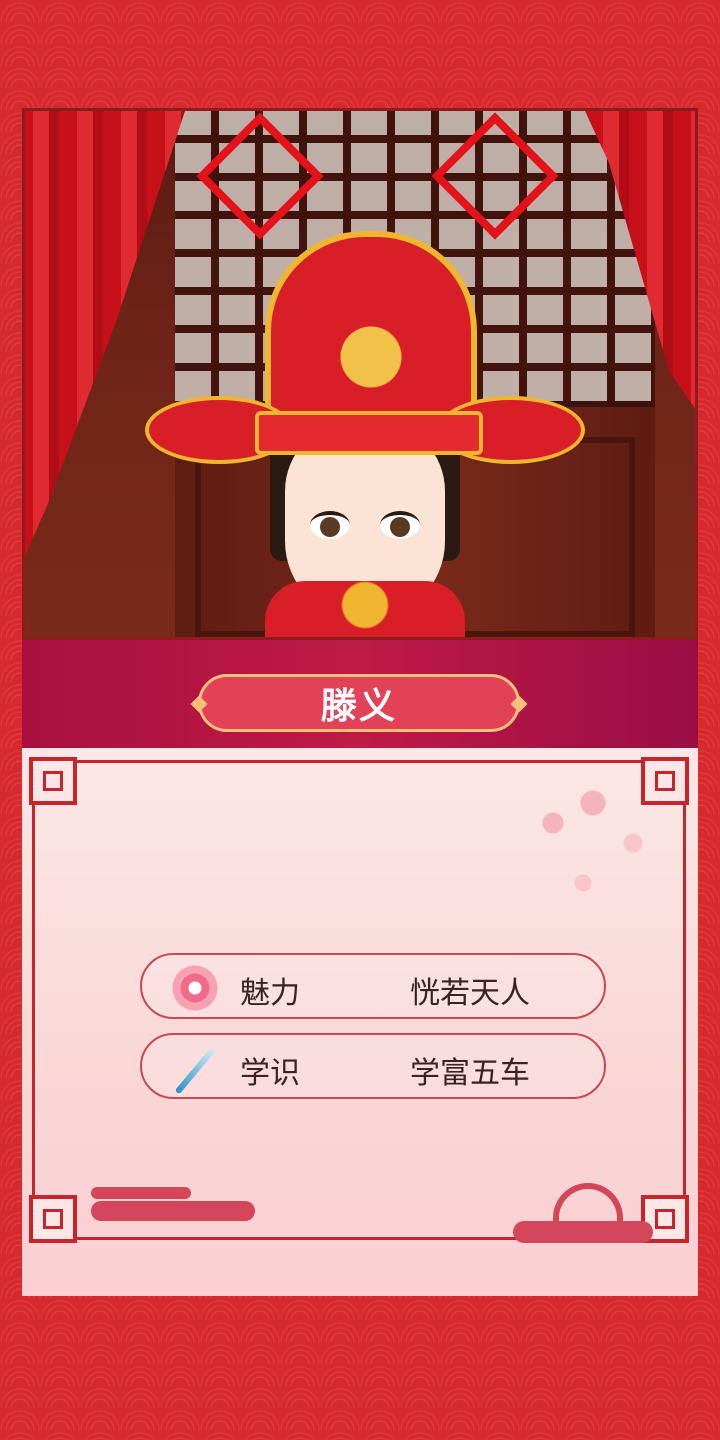 Image resolution: width=720 pixels, height=1440 pixels. What do you see at coordinates (270, 1073) in the screenshot?
I see `stat-label: 学识` at bounding box center [270, 1073].